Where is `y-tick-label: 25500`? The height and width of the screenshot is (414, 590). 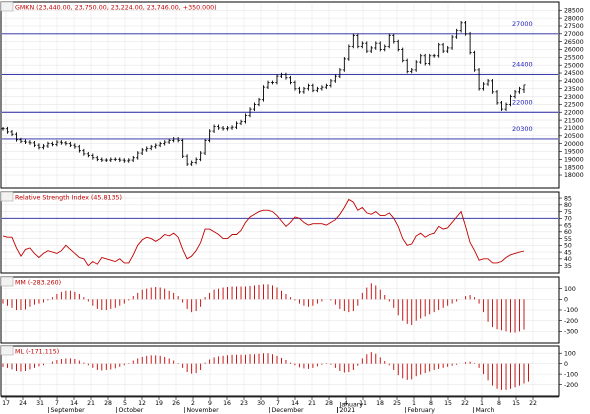 y-tick-label: 25500 is located at coordinates (574, 58).